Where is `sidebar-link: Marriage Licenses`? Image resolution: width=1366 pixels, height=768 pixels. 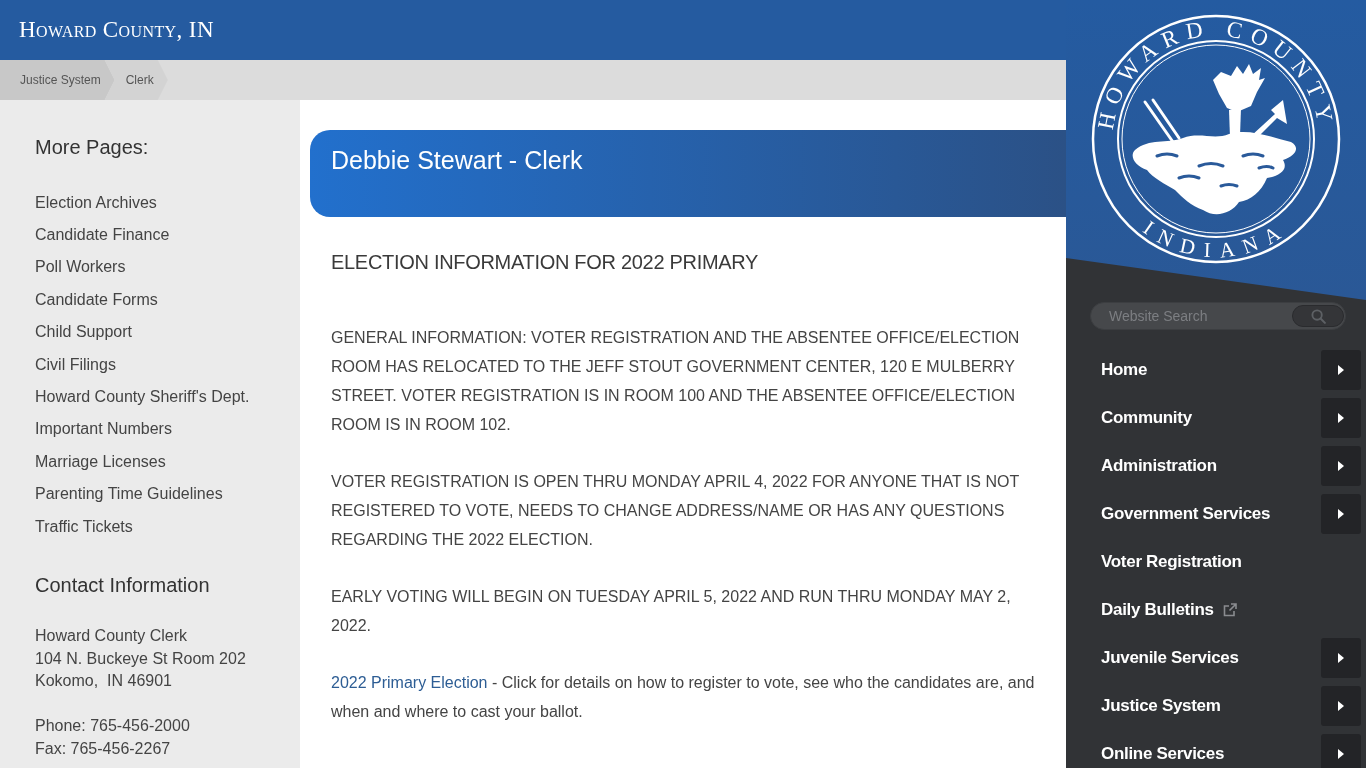 sidebar-link: Marriage Licenses is located at coordinates (100, 461).